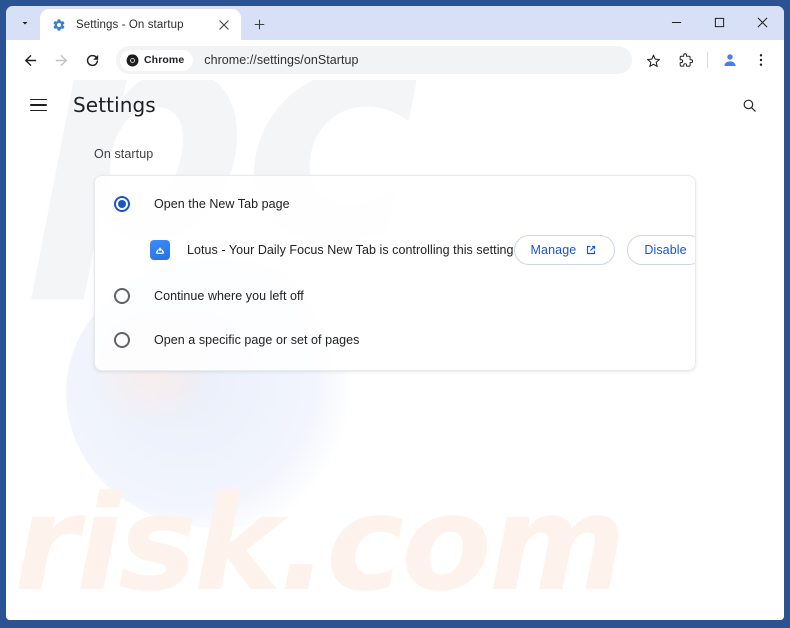 This screenshot has height=628, width=790. What do you see at coordinates (114, 105) in the screenshot?
I see `page-title: Settings` at bounding box center [114, 105].